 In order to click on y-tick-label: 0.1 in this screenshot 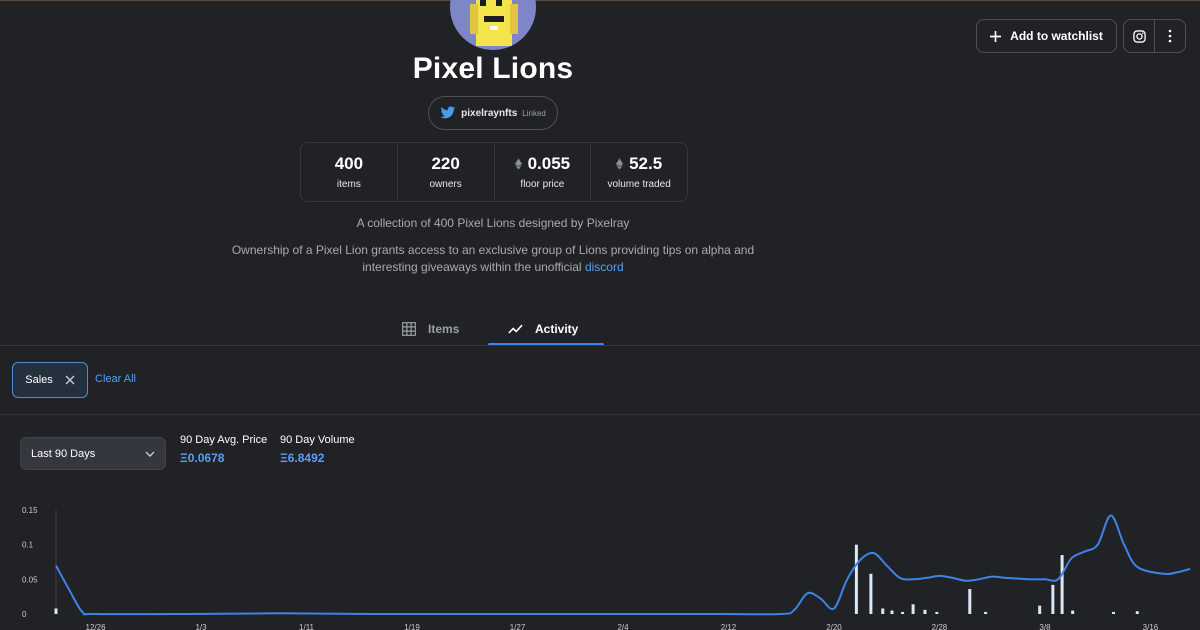, I will do `click(28, 545)`.